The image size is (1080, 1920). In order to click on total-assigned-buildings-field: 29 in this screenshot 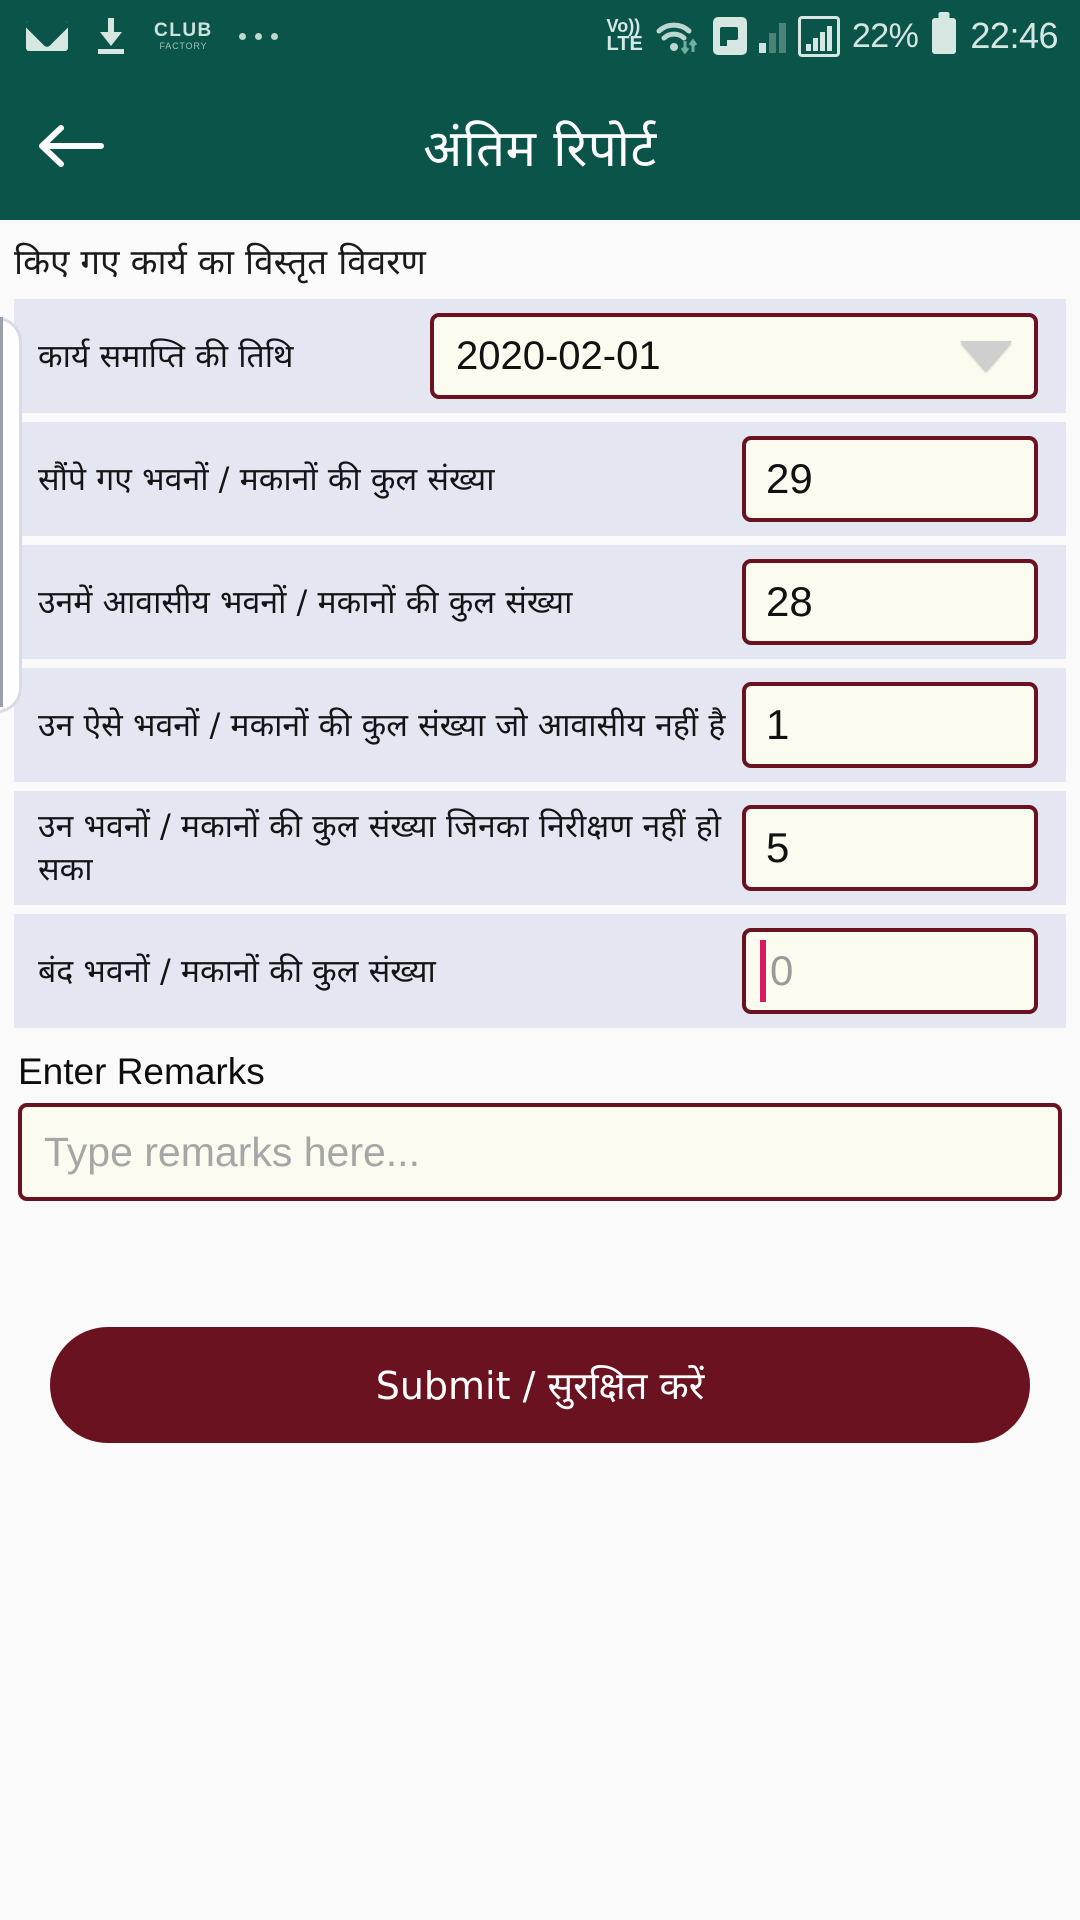, I will do `click(890, 479)`.